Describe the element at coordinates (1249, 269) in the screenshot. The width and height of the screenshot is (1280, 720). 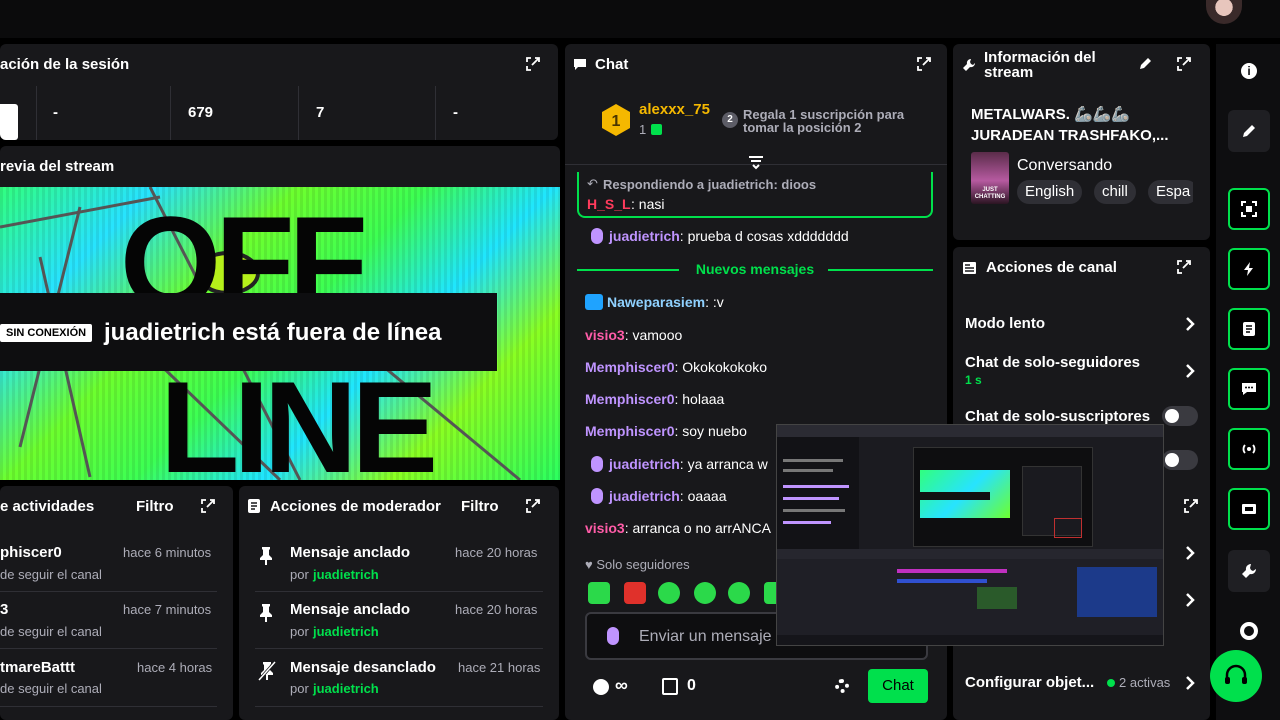
I see `rail-button-lightning` at that location.